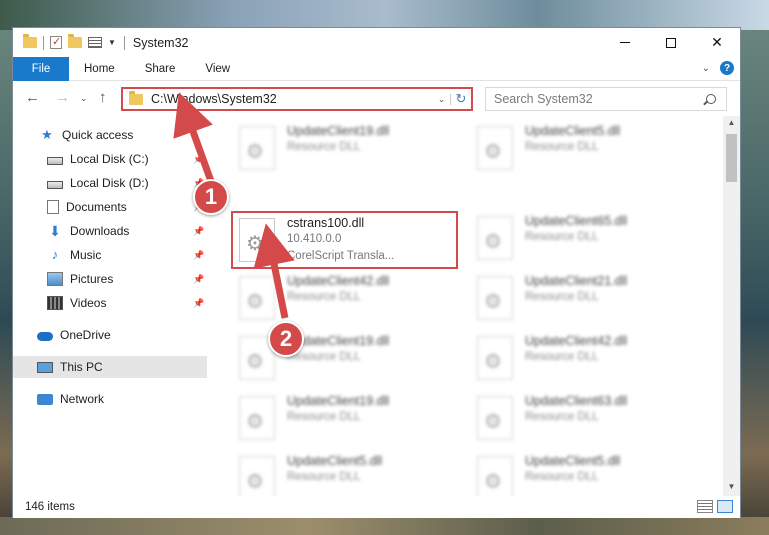 Image resolution: width=769 pixels, height=535 pixels. What do you see at coordinates (384, 526) in the screenshot?
I see `desktop-background-bottom` at bounding box center [384, 526].